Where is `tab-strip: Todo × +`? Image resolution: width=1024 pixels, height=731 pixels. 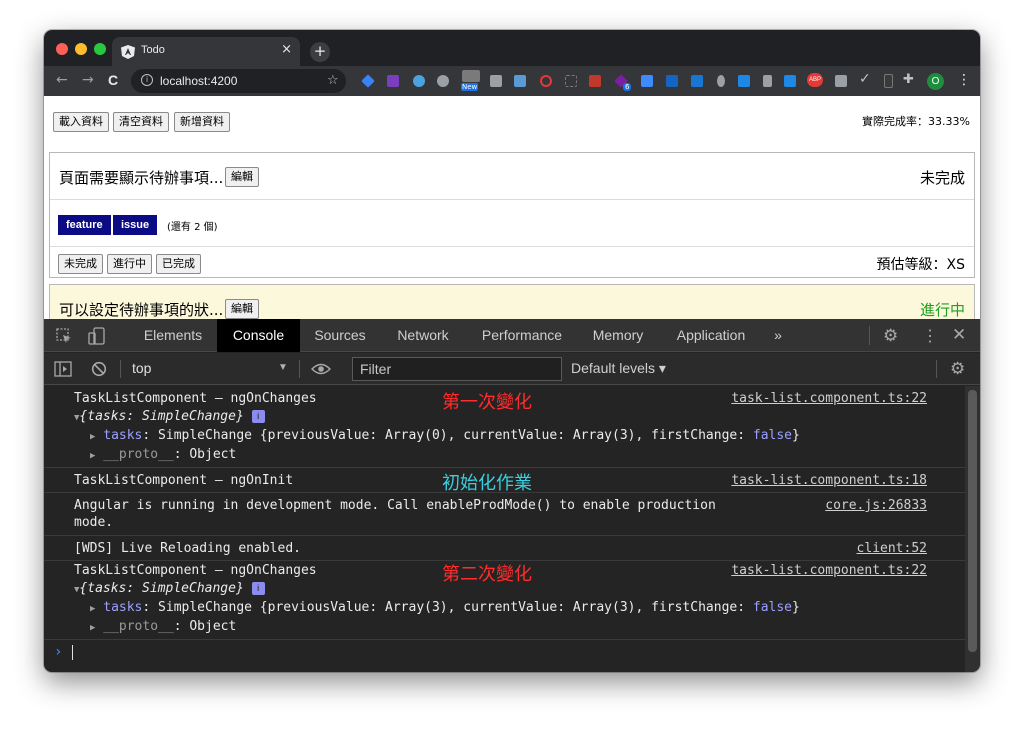
tab-strip: Todo × + is located at coordinates (512, 48).